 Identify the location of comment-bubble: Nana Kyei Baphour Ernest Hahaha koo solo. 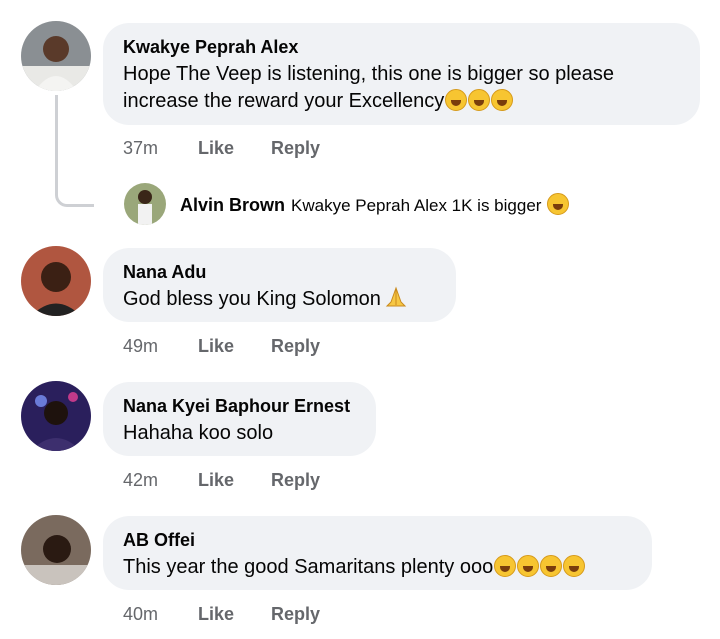
(239, 419).